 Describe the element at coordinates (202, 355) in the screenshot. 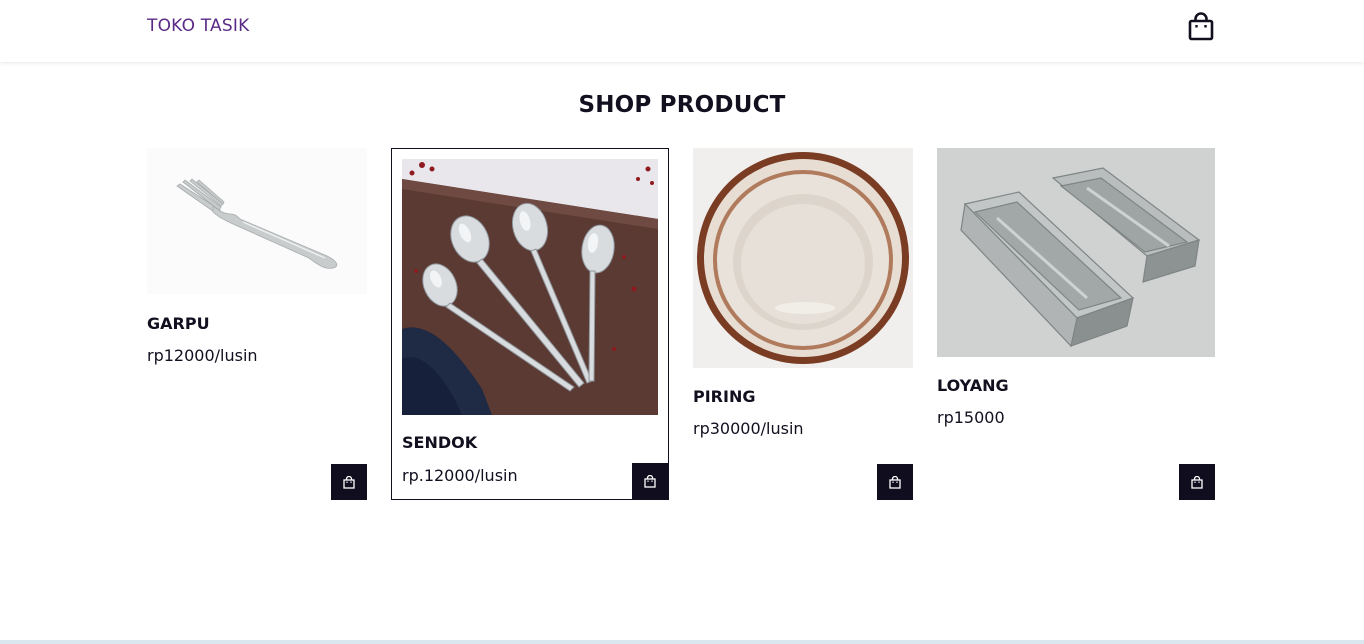

I see `product-price: rp12000/lusin` at that location.